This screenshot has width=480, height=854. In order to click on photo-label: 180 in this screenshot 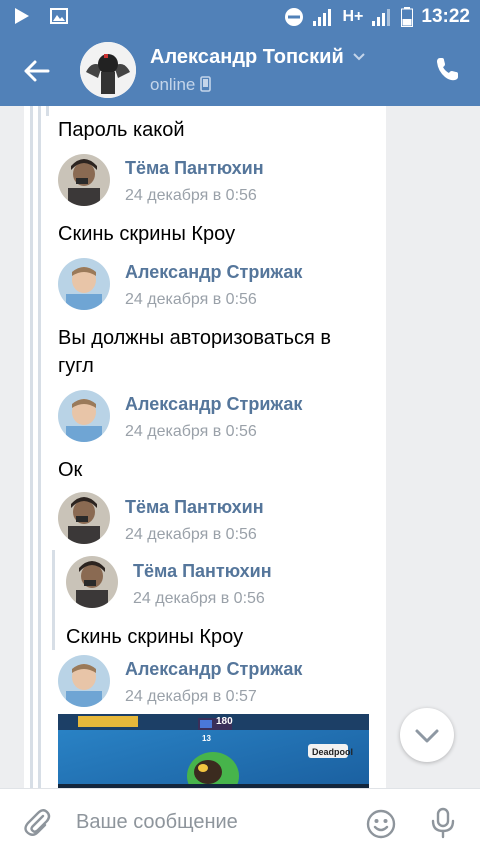, I will do `click(224, 721)`.